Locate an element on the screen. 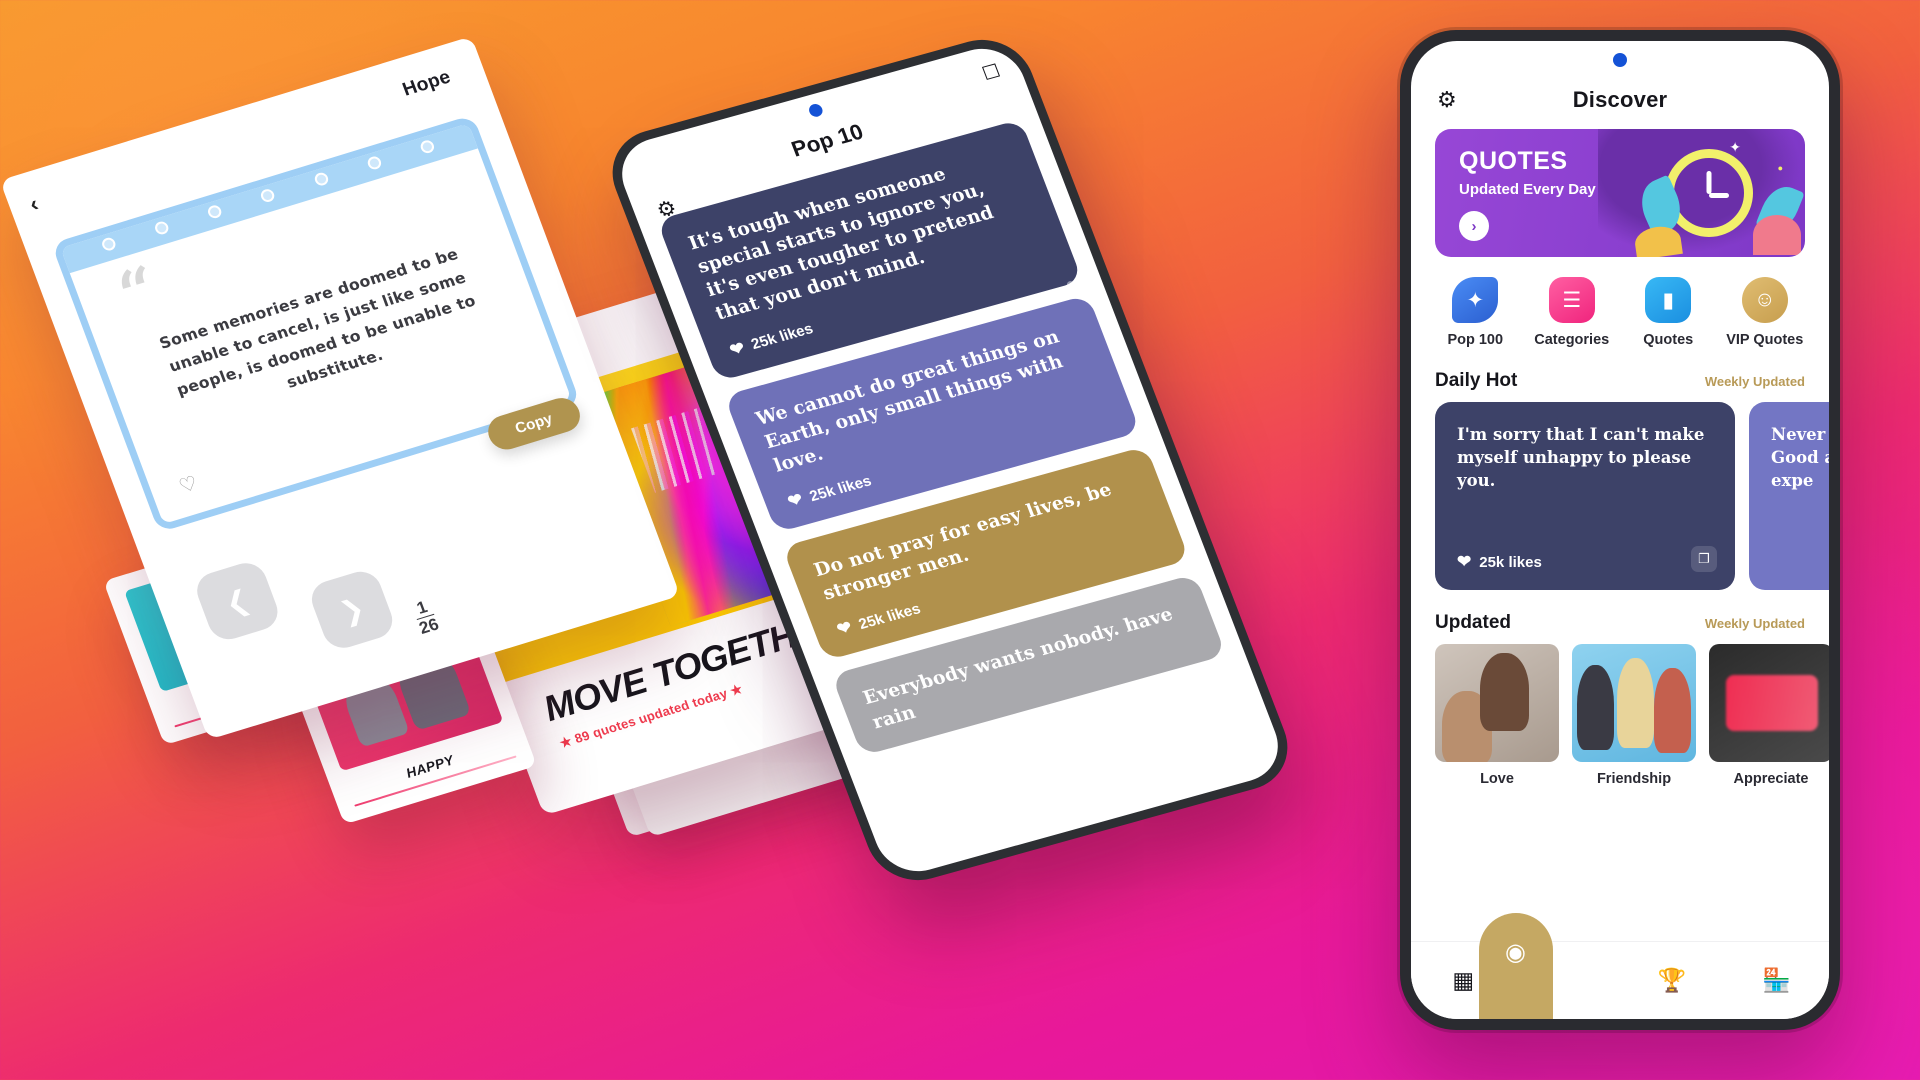 This screenshot has height=1080, width=1920. updated-header: Updated Weekly Updated is located at coordinates (1620, 623).